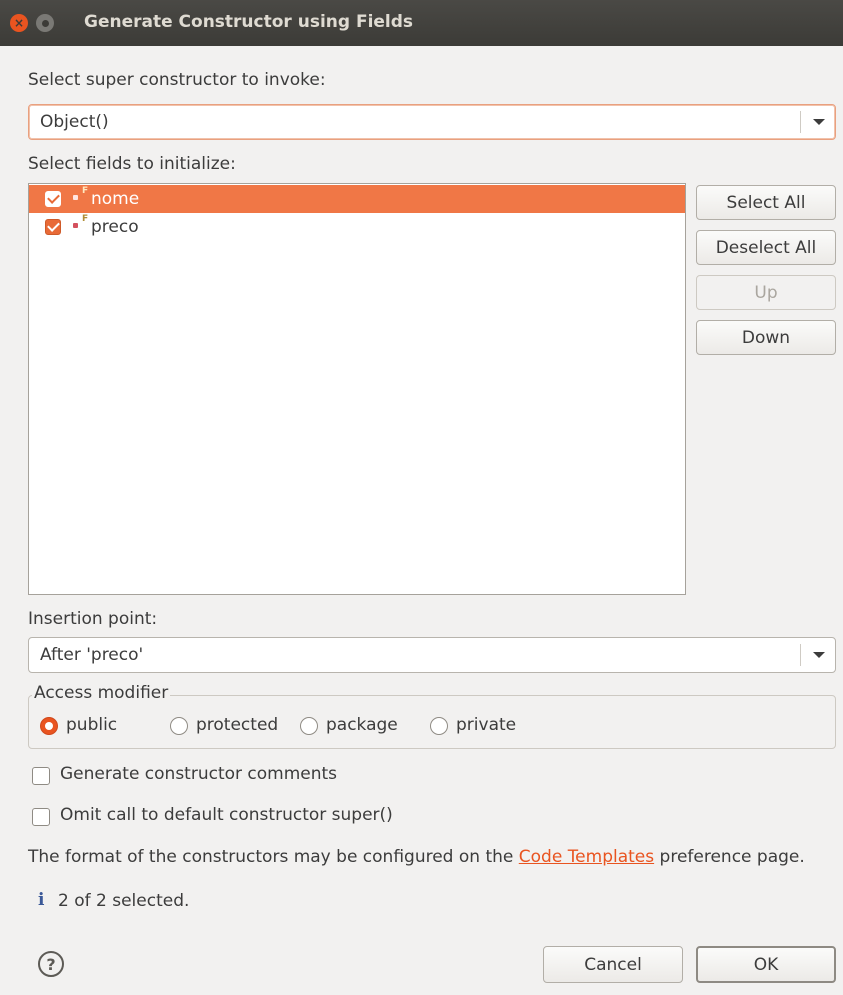  I want to click on help-icon: ?, so click(51, 964).